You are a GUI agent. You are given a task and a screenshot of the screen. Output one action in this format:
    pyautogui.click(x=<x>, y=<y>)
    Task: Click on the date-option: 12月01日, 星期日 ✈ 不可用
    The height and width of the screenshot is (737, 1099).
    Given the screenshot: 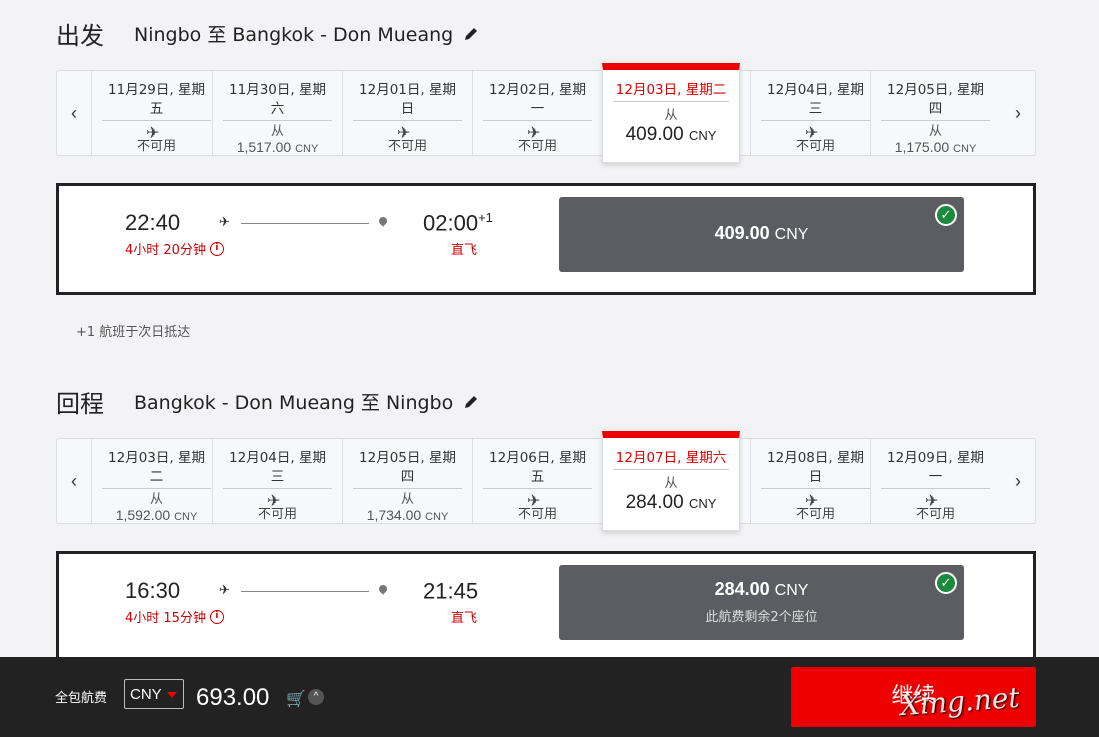 What is the action you would take?
    pyautogui.click(x=407, y=113)
    